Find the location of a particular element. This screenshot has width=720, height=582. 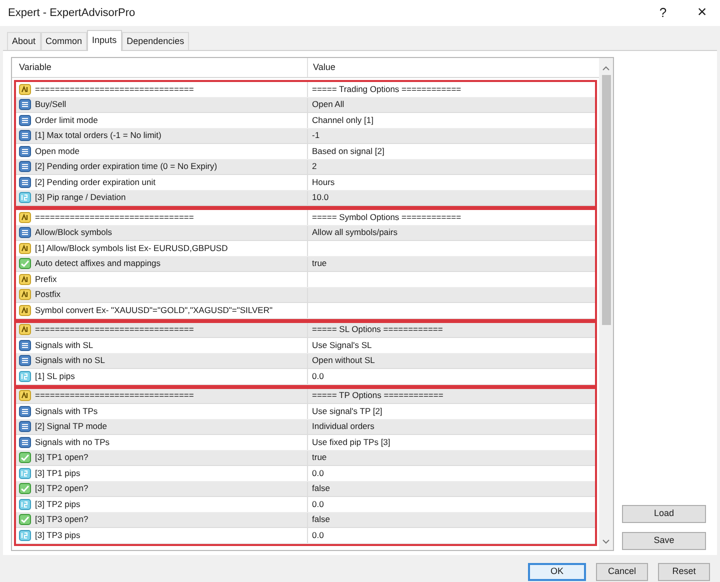

variable-name: Signals with TPs is located at coordinates (66, 411).